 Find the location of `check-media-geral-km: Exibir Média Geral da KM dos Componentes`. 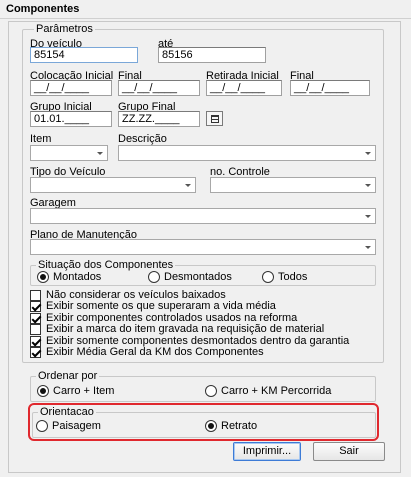

check-media-geral-km: Exibir Média Geral da KM dos Componentes is located at coordinates (147, 352).